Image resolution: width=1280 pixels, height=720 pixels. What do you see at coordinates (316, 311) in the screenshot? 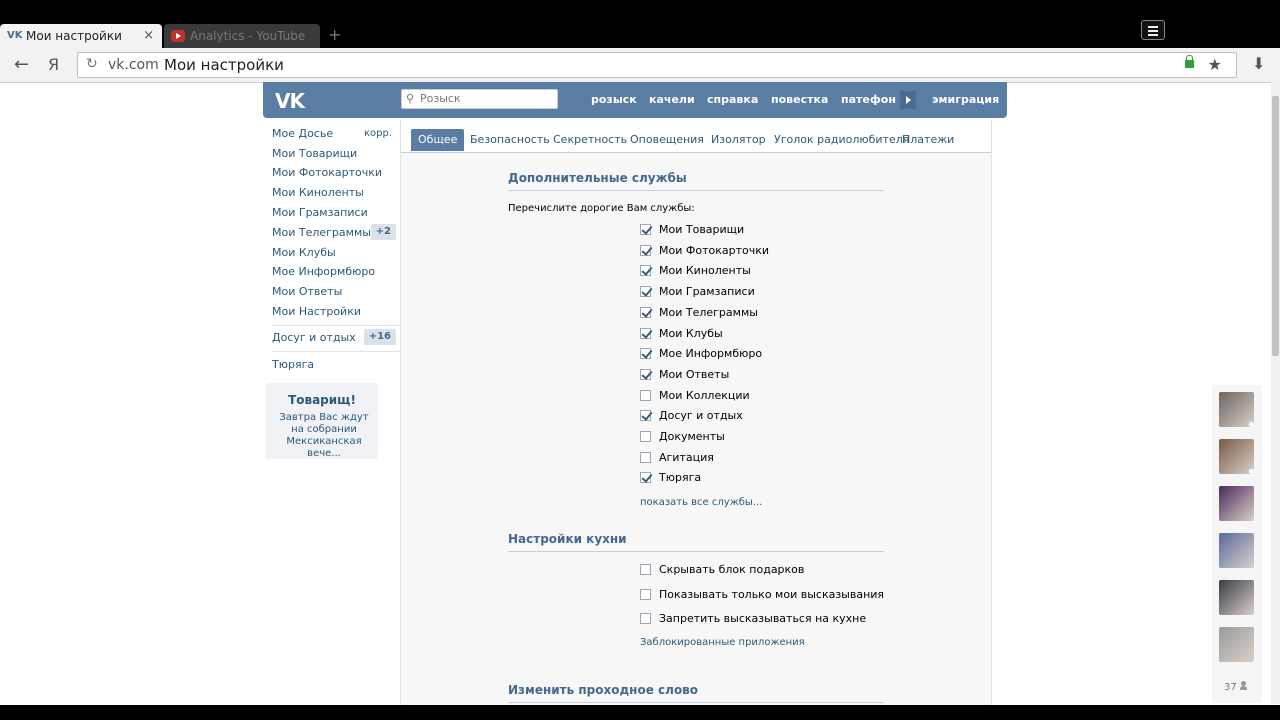
I see `sidebar-item-label: Мои Настройки` at bounding box center [316, 311].